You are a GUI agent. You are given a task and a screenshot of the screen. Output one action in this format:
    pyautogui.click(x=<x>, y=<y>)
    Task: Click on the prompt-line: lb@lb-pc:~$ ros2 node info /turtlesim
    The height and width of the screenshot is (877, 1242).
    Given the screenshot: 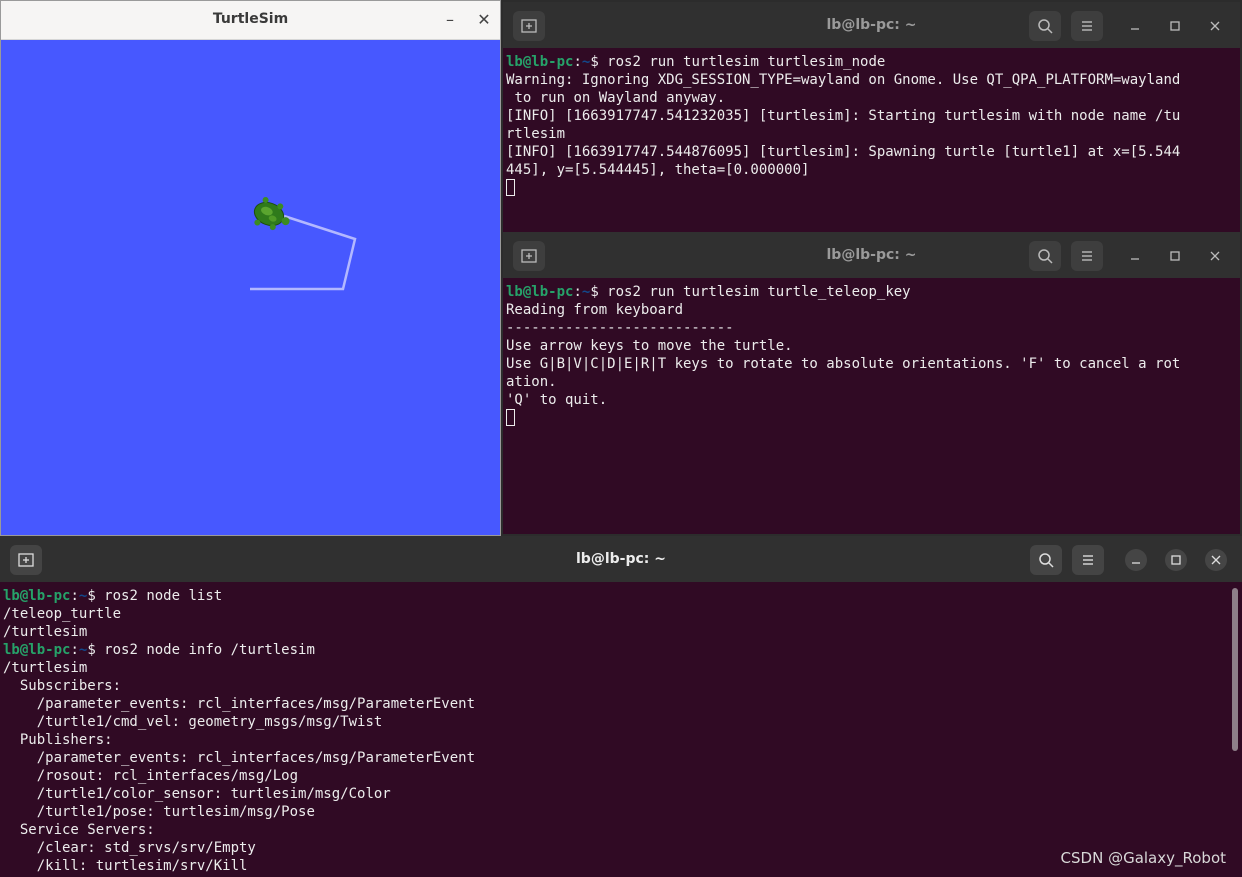 What is the action you would take?
    pyautogui.click(x=159, y=650)
    